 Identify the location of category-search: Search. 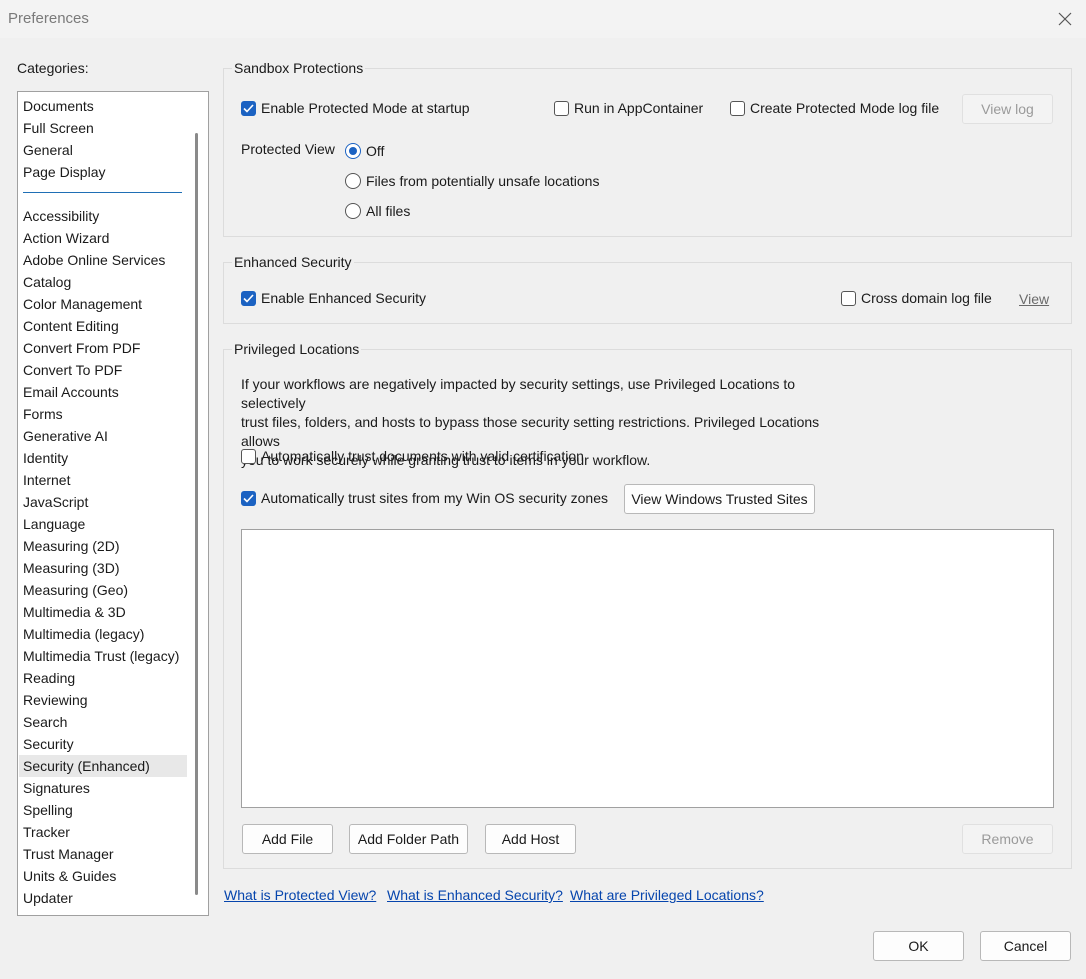
(103, 722).